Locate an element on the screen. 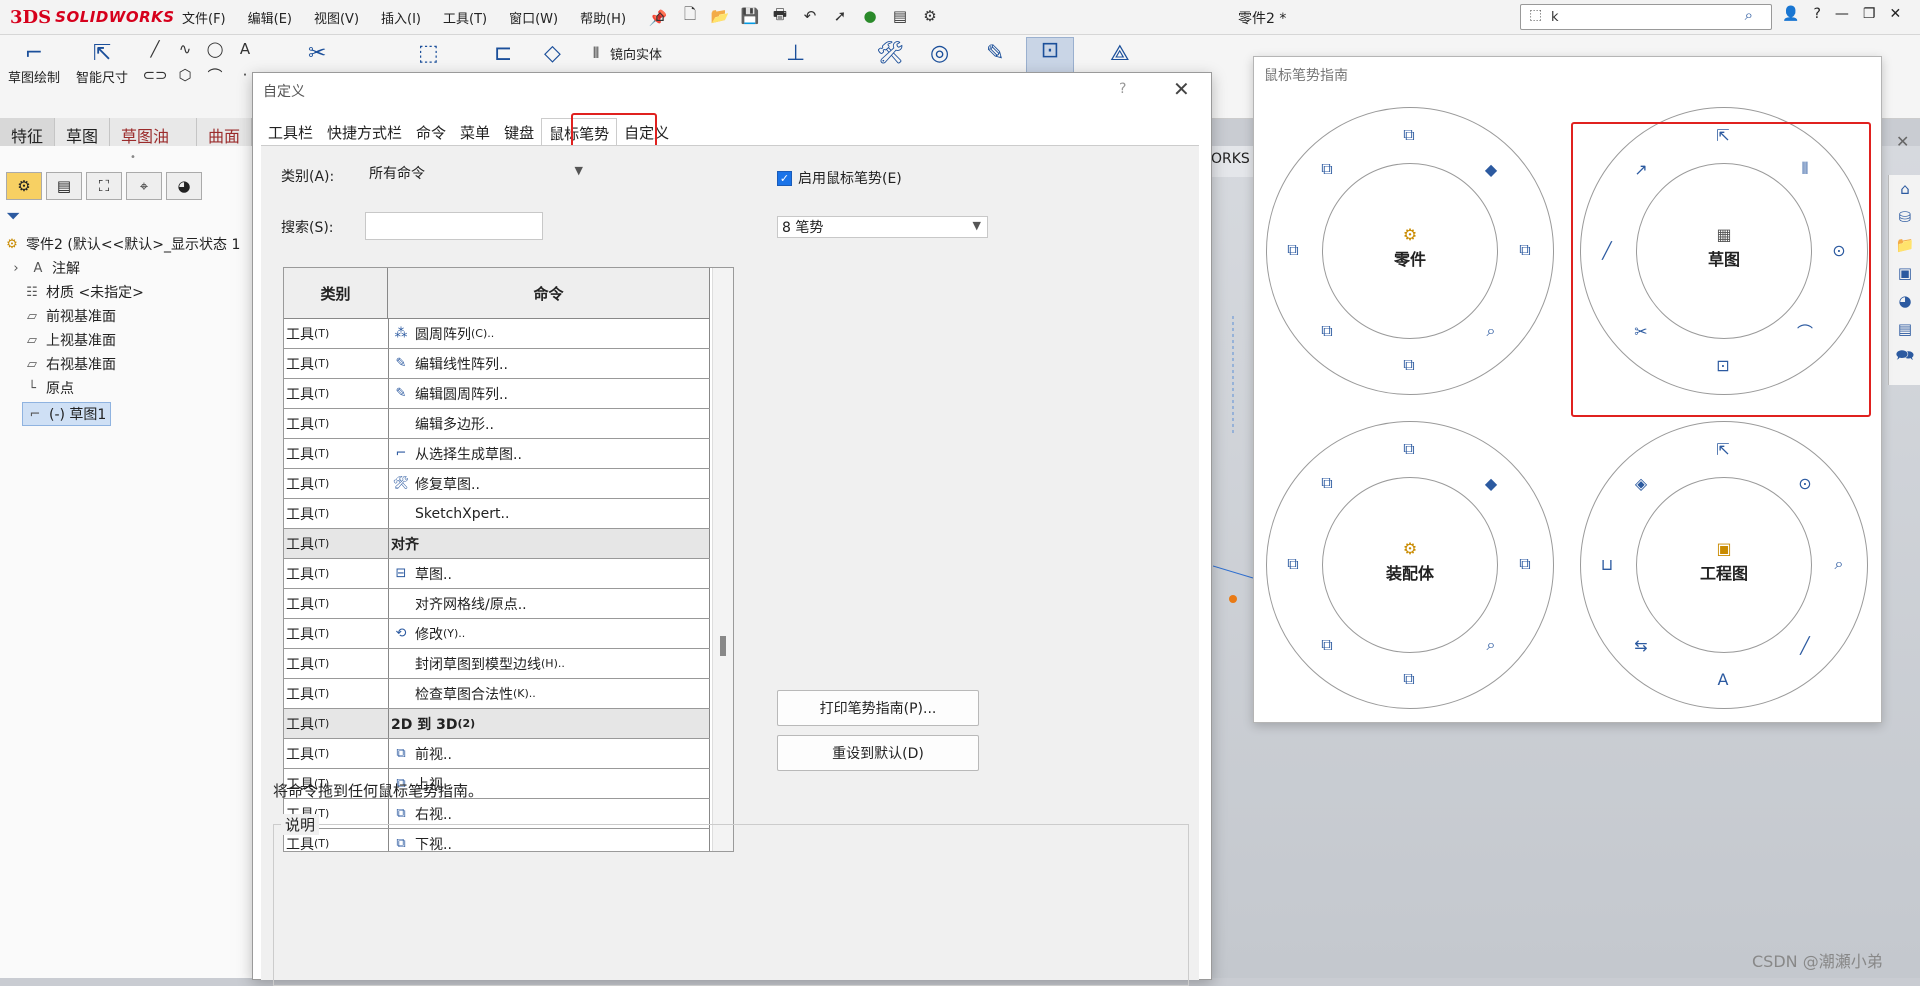 The height and width of the screenshot is (986, 1920). restore-icon: ❐ is located at coordinates (1869, 14).